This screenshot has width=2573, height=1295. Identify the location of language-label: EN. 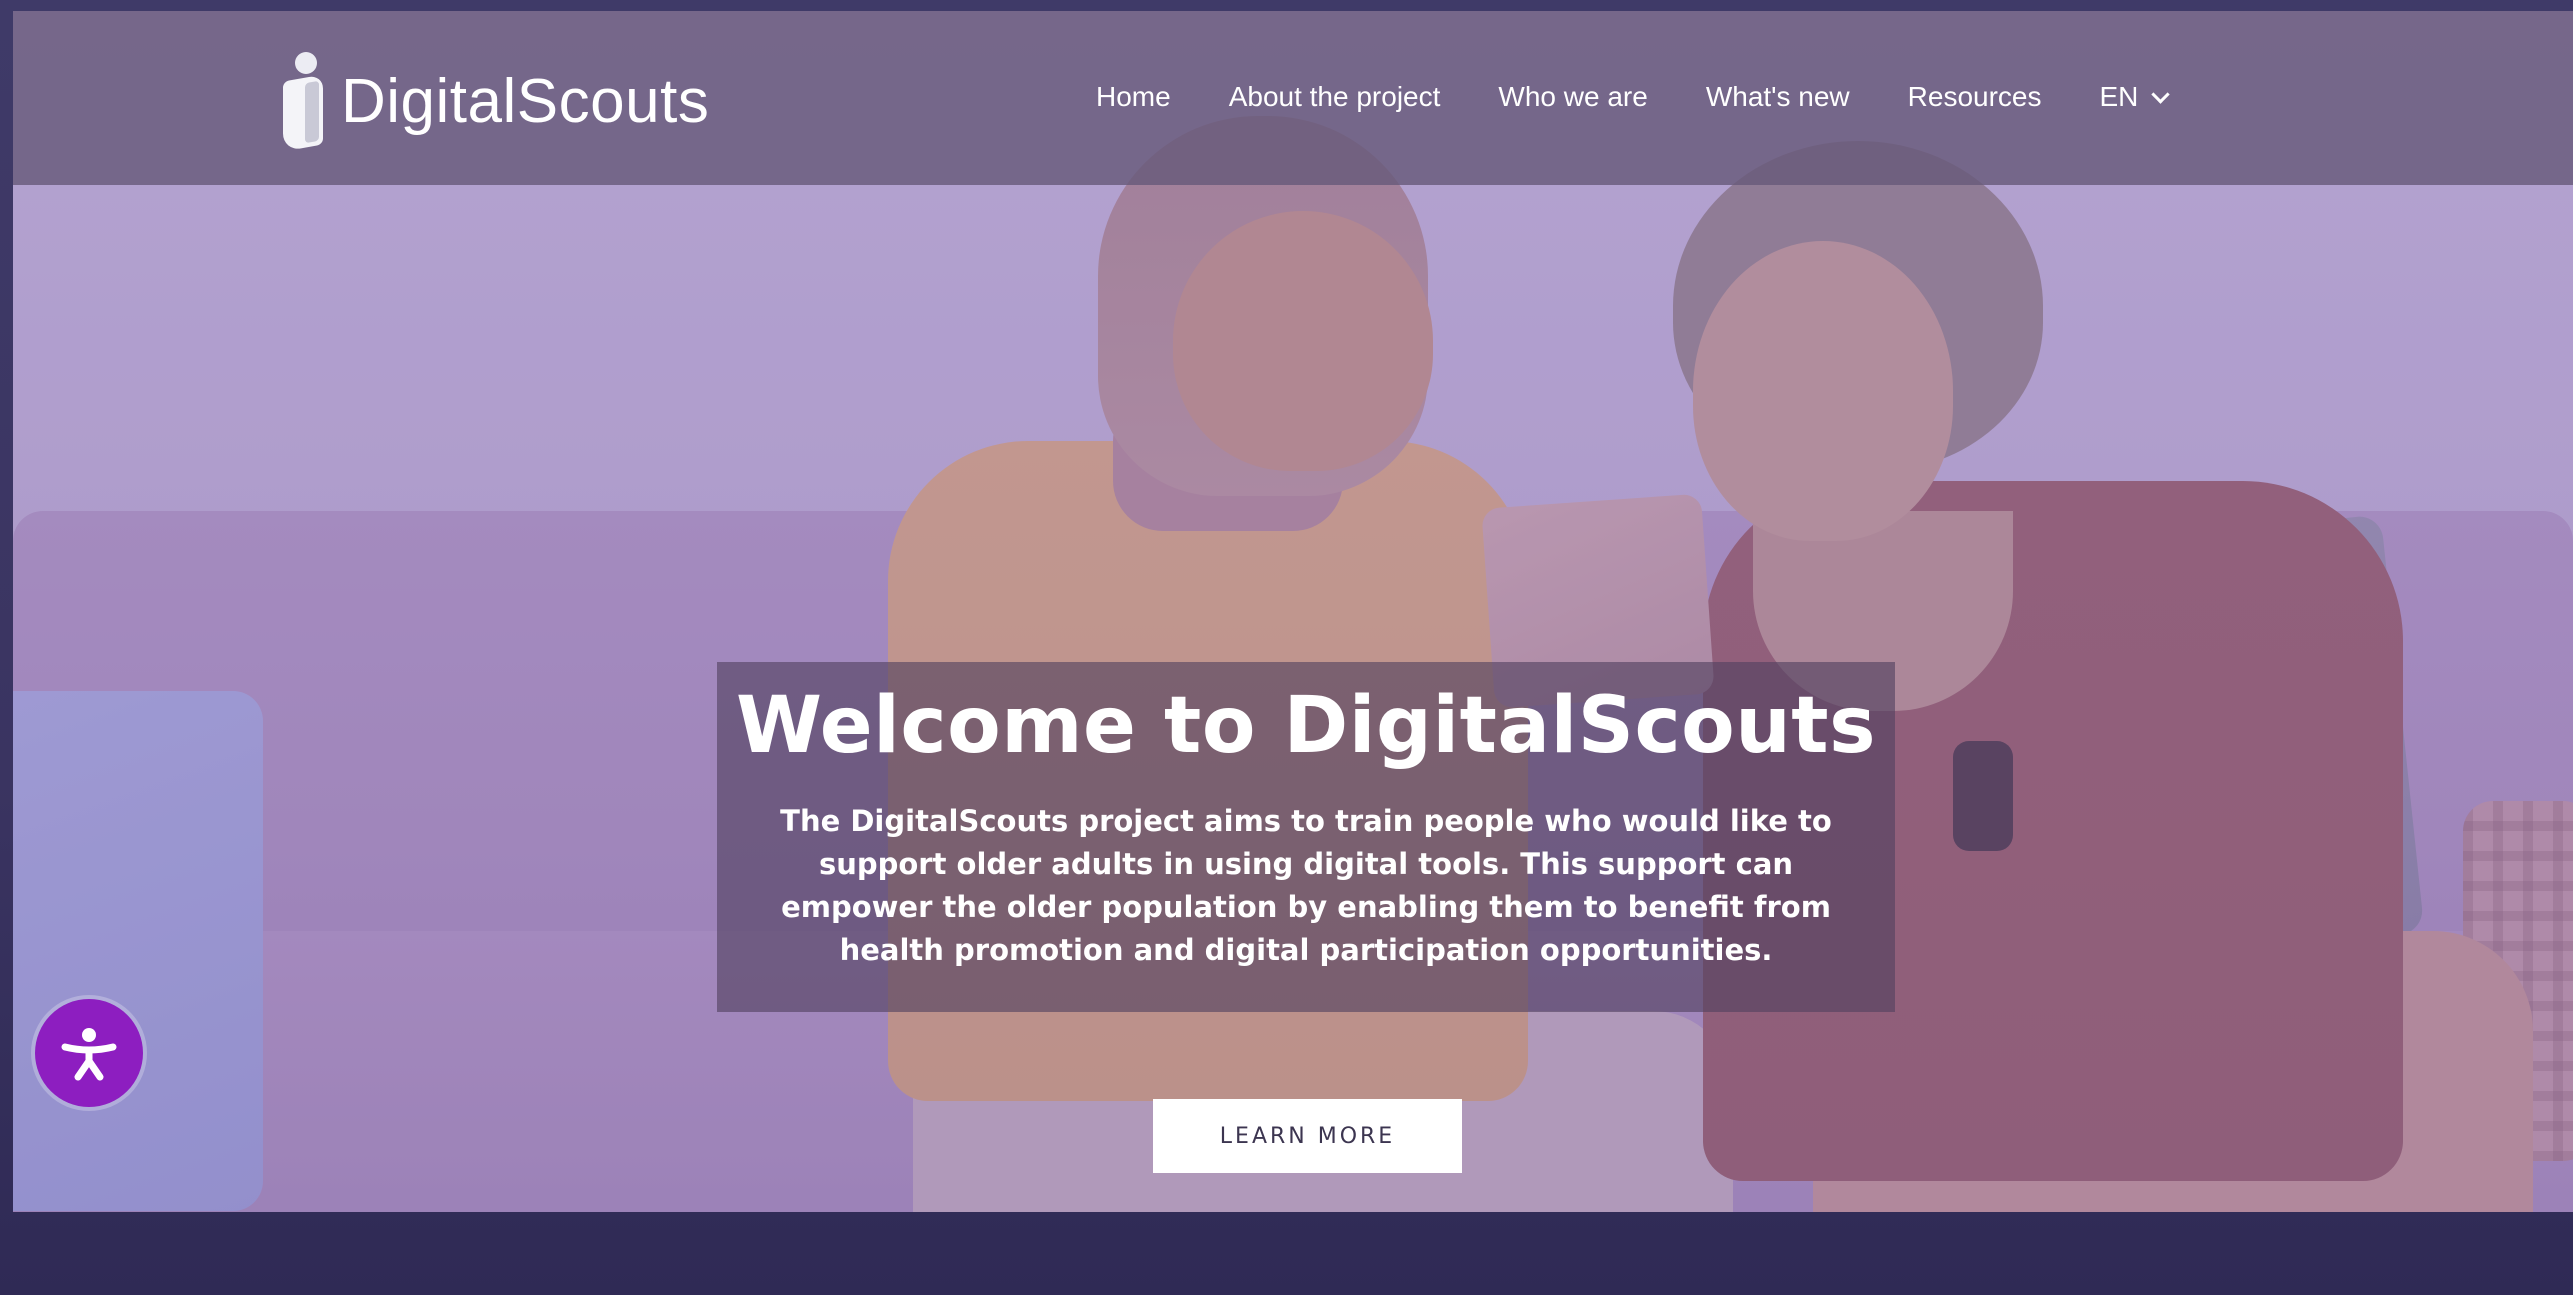
(2119, 96).